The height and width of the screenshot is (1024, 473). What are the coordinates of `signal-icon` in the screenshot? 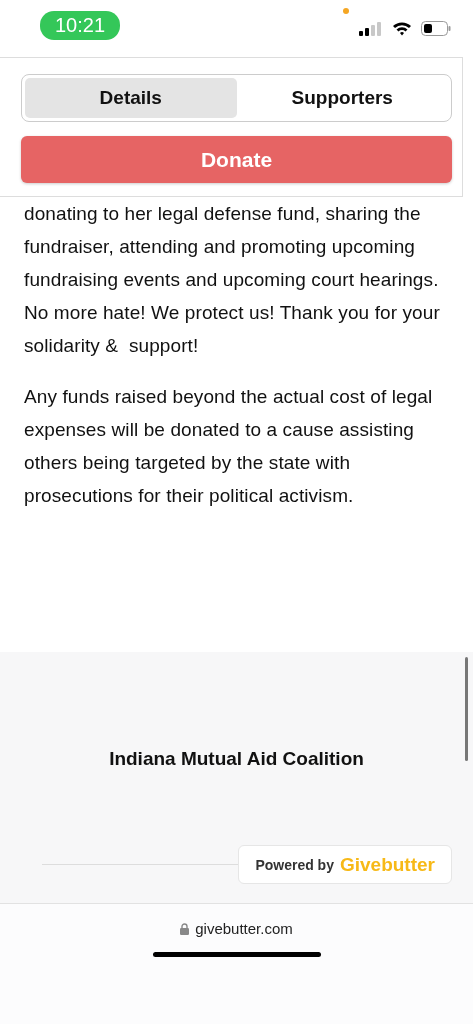 It's located at (371, 28).